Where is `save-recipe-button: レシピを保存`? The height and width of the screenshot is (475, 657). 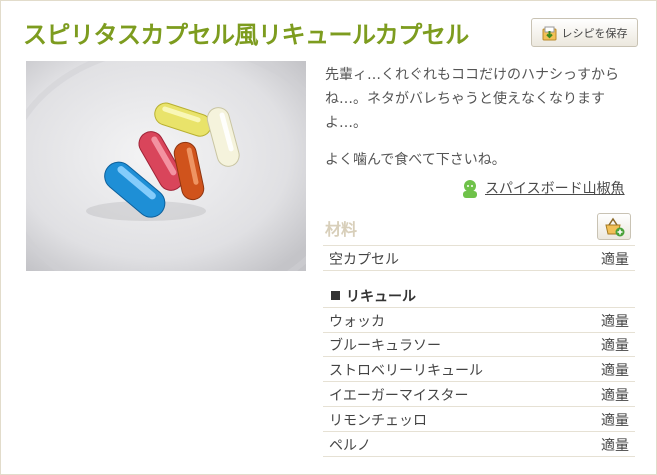
save-recipe-button: レシピを保存 is located at coordinates (584, 32).